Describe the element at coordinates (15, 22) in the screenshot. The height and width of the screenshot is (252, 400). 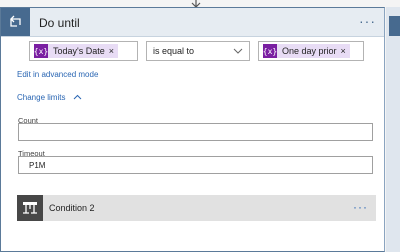
I see `do-until-loop-icon` at that location.